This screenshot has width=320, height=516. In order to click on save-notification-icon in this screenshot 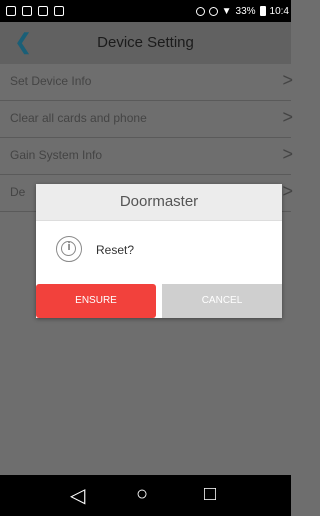, I will do `click(27, 11)`.